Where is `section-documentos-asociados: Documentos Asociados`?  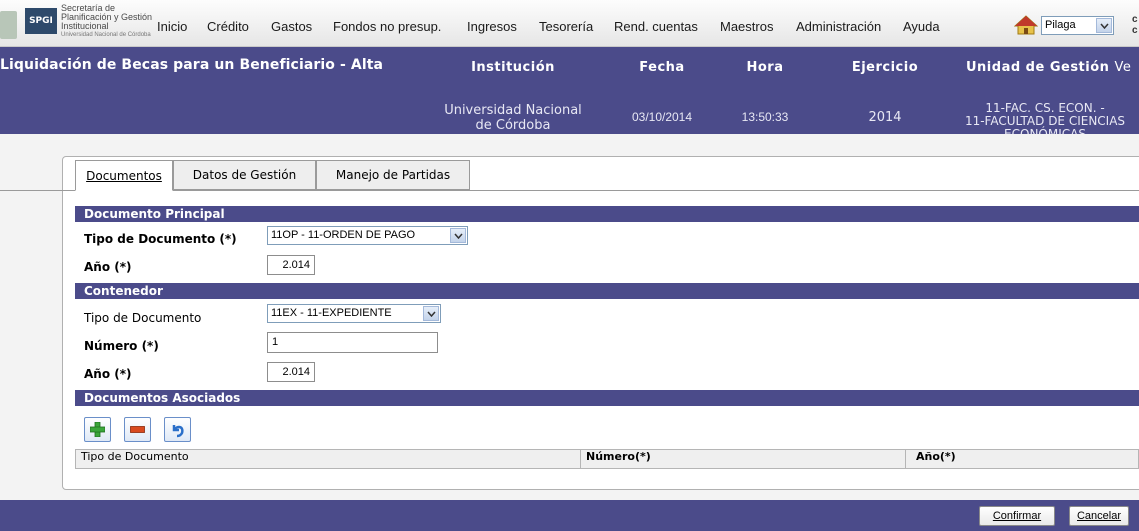 section-documentos-asociados: Documentos Asociados is located at coordinates (607, 398).